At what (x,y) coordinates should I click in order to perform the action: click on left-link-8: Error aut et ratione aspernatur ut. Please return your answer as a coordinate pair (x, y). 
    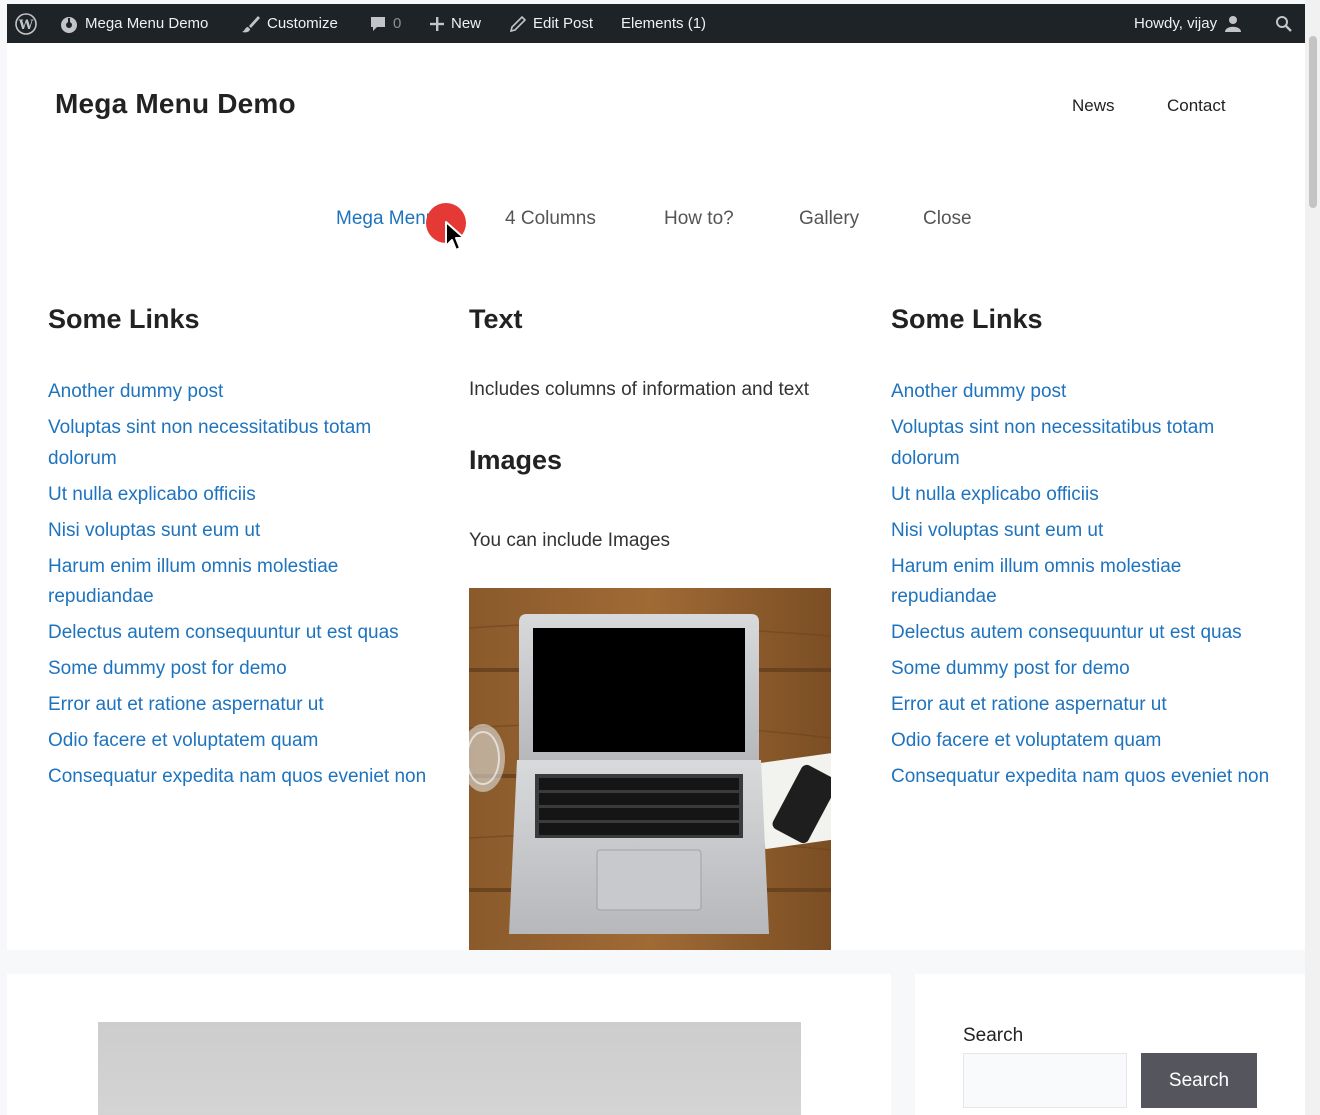
    Looking at the image, I should click on (238, 705).